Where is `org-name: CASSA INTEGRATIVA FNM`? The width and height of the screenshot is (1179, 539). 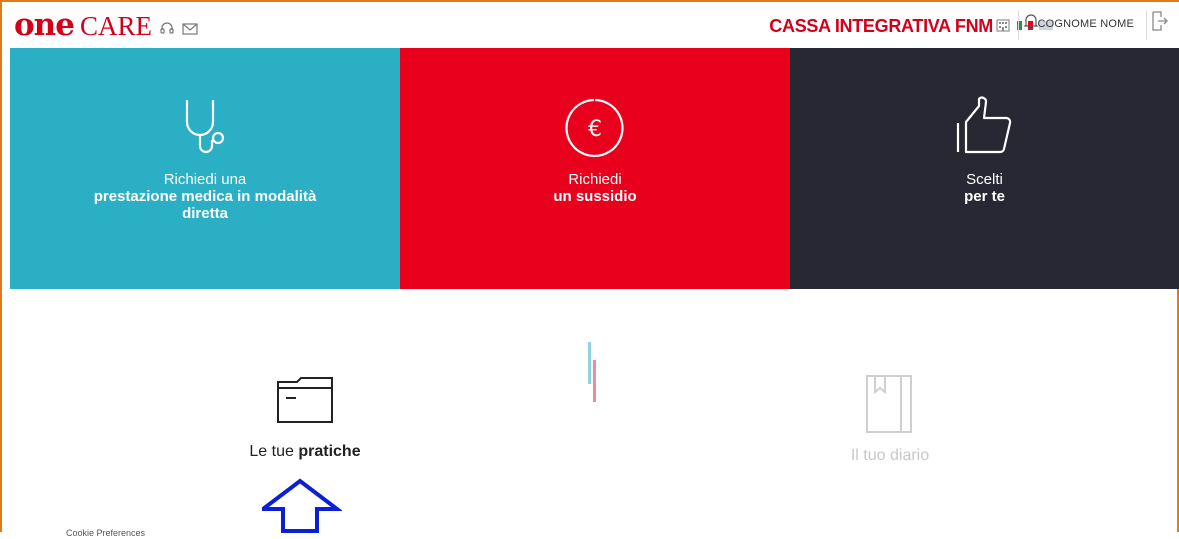
org-name: CASSA INTEGRATIVA FNM is located at coordinates (881, 26).